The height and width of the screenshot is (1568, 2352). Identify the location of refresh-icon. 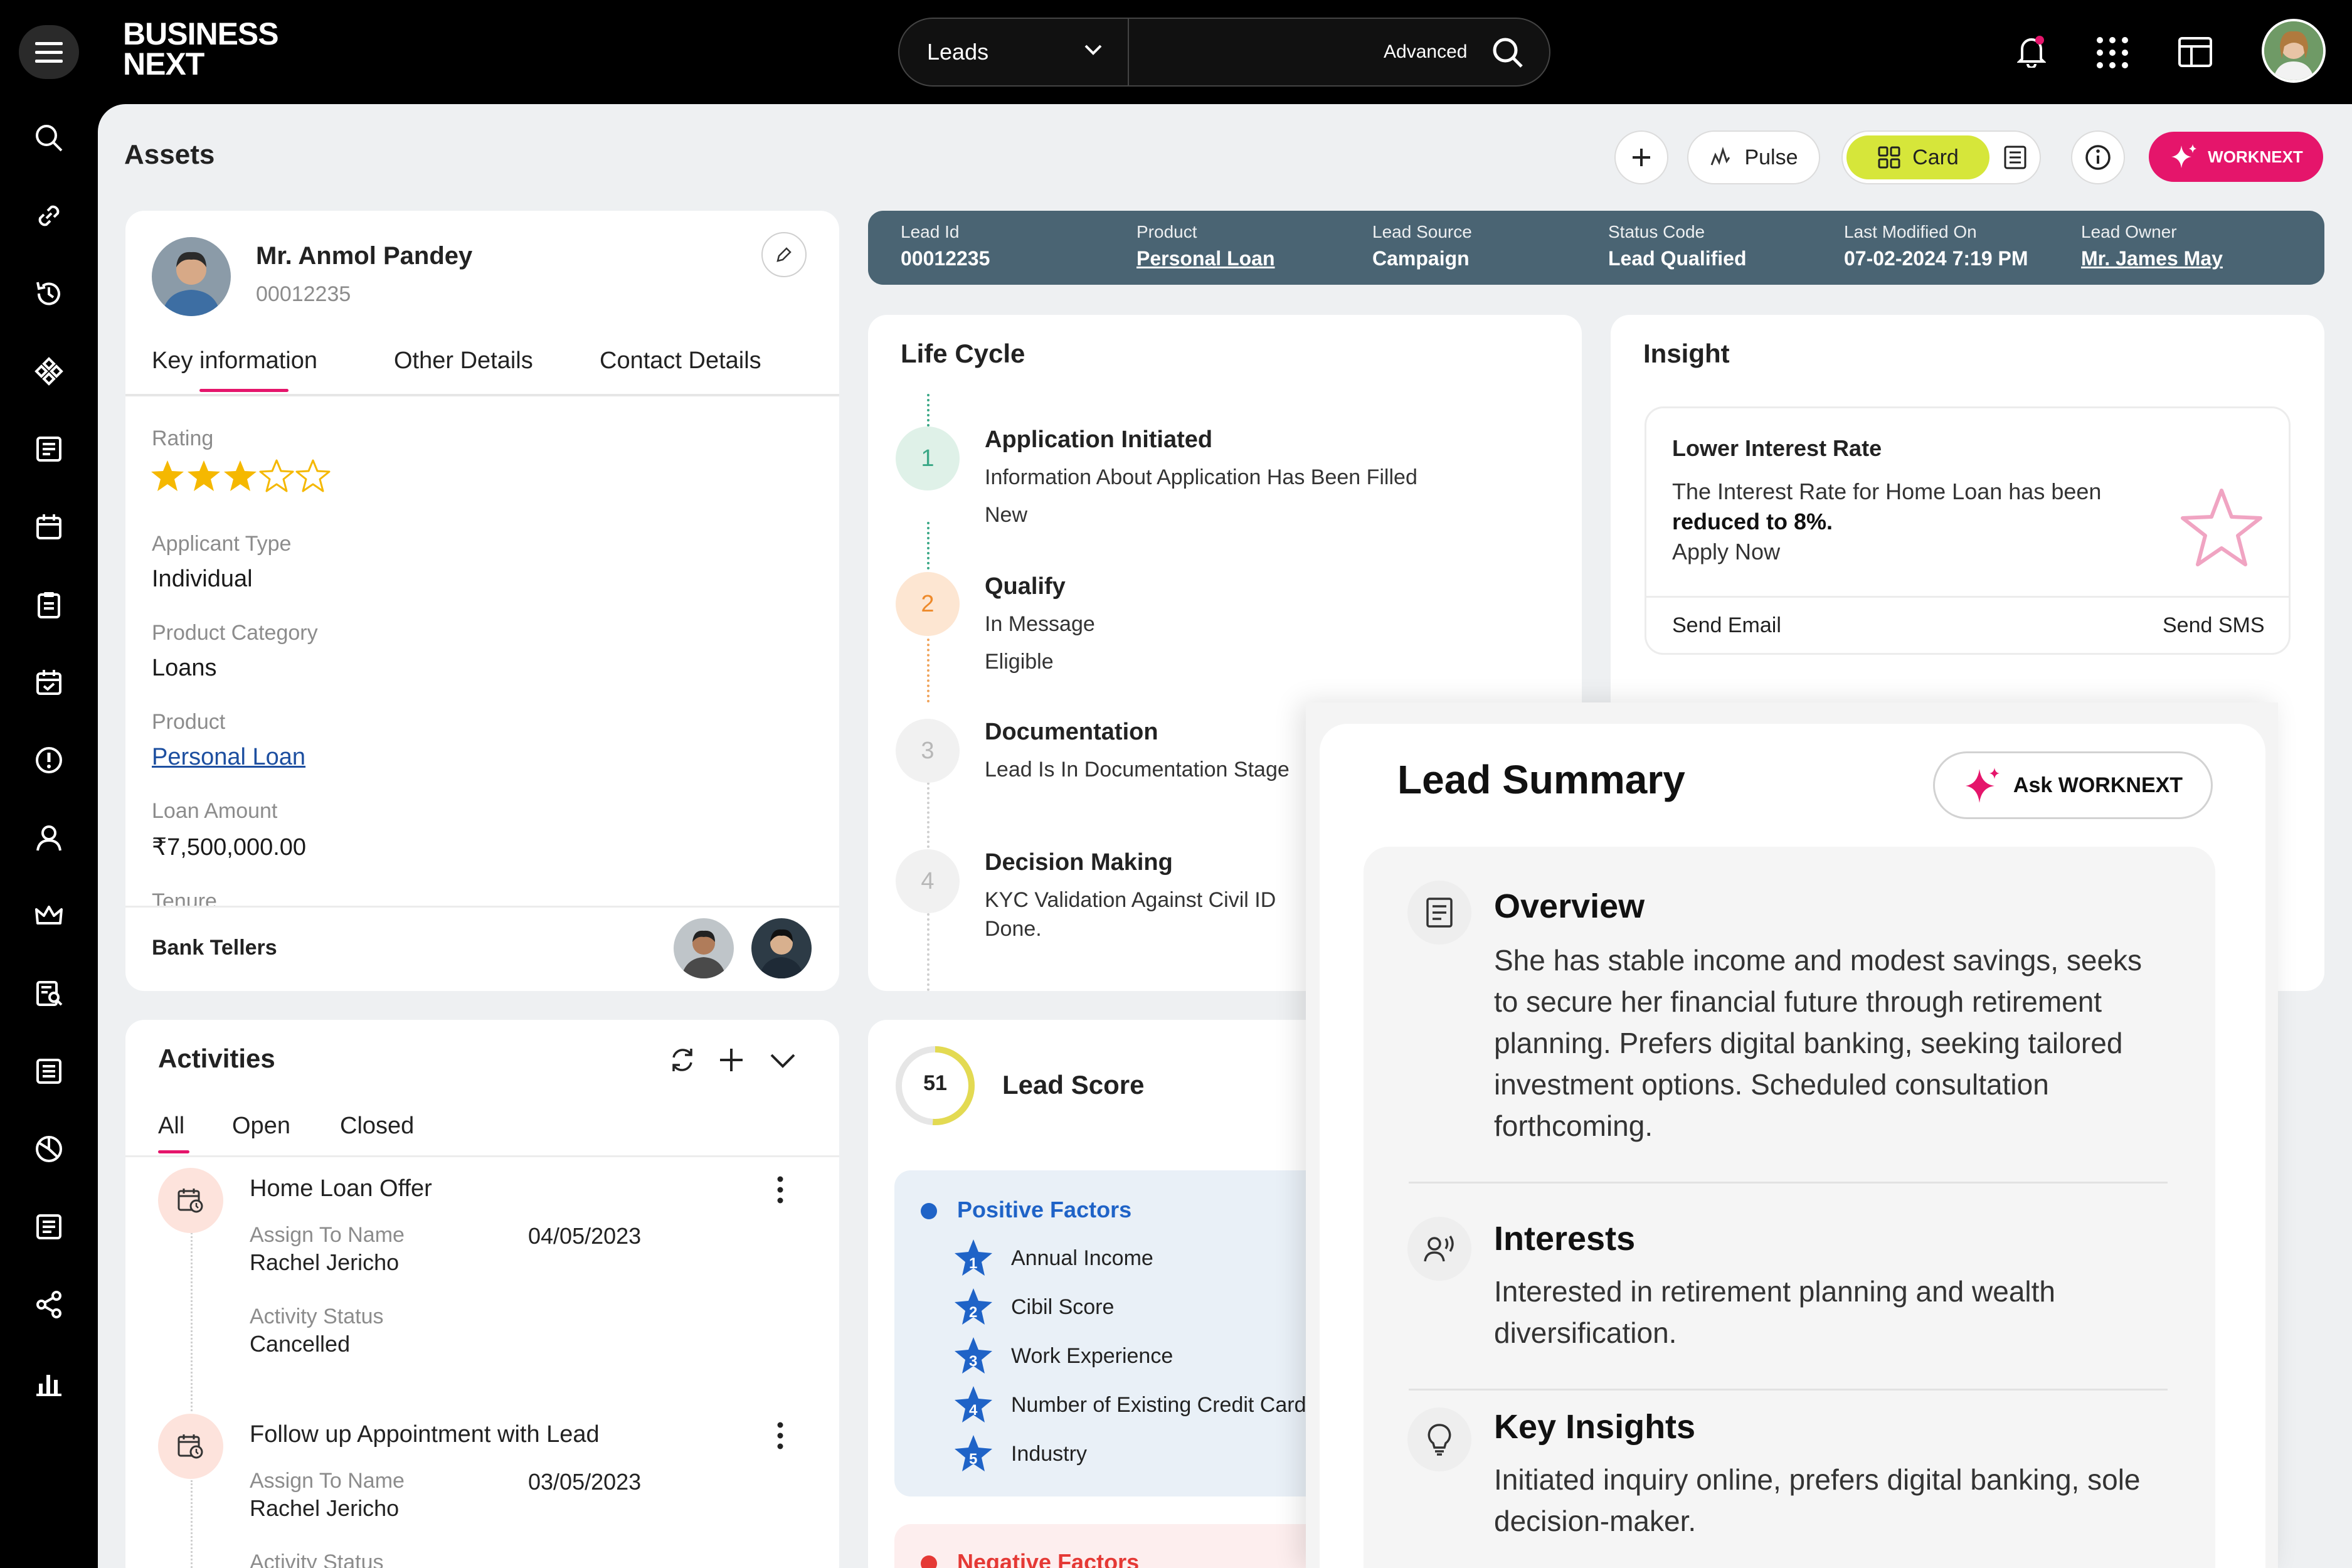
(682, 1060).